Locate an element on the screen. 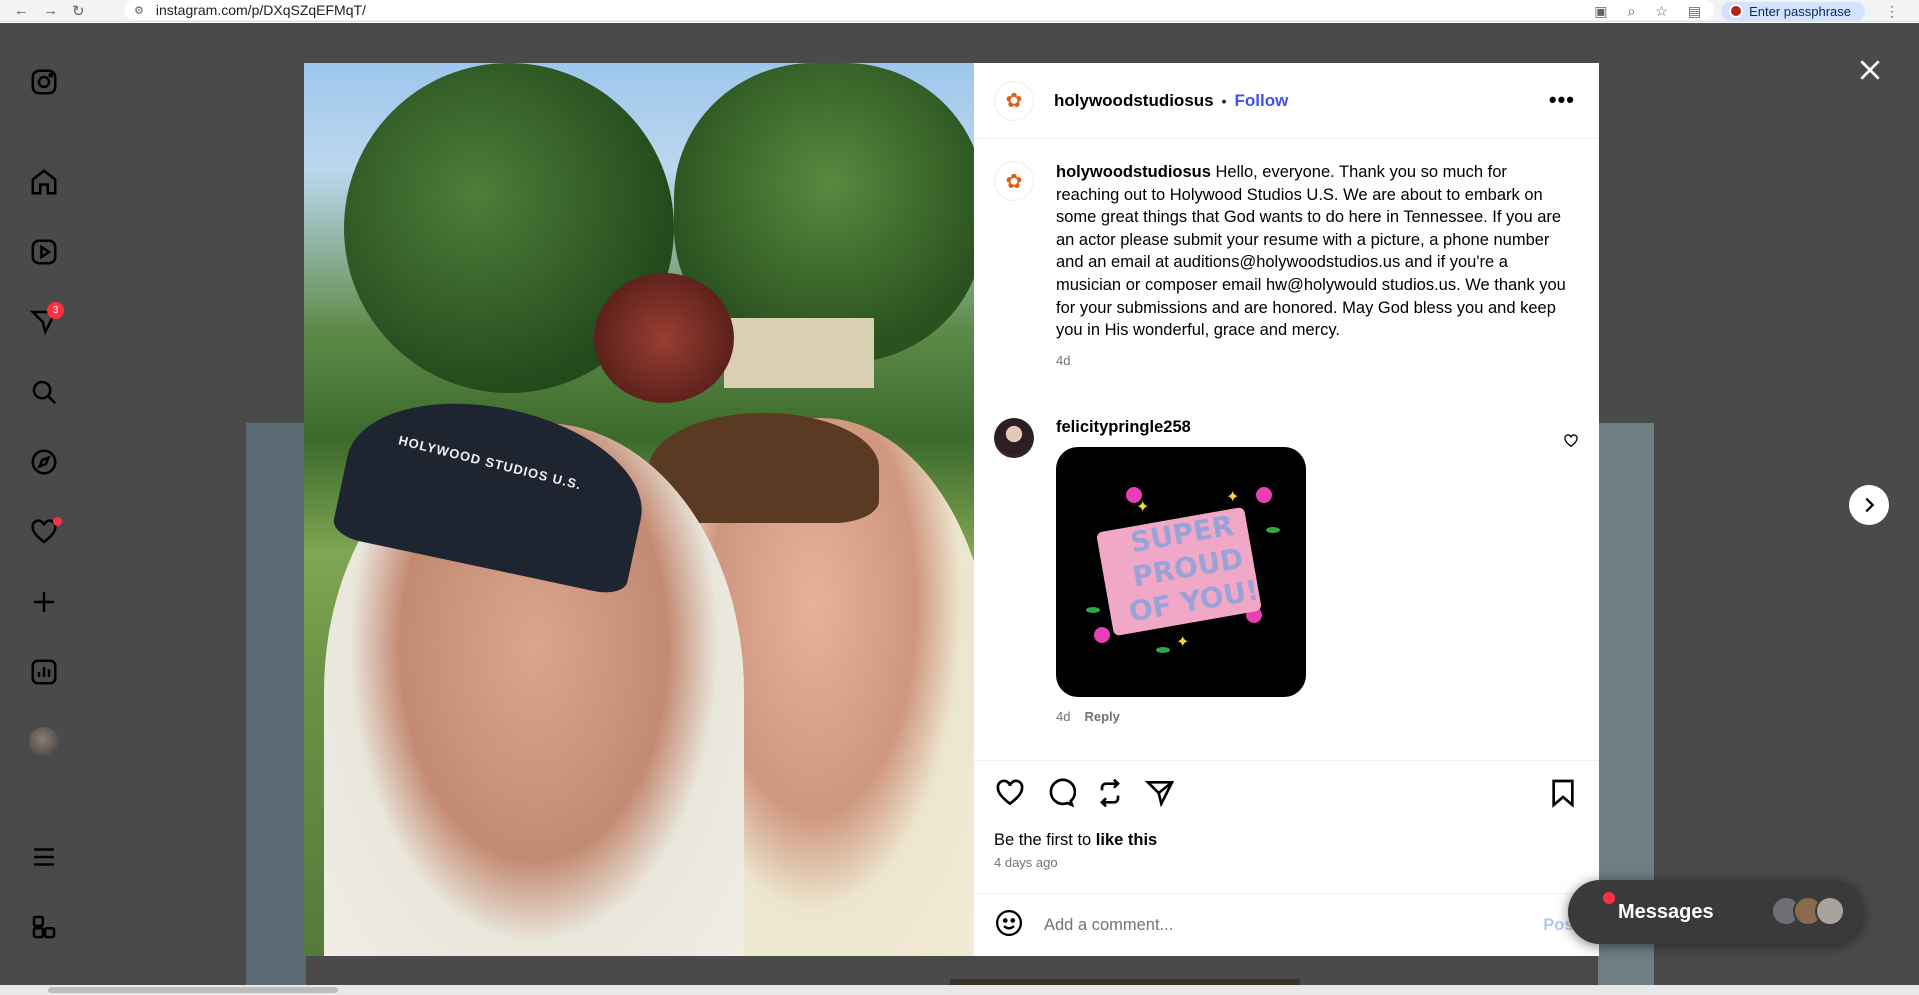  reload-icon: ↻ is located at coordinates (78, 11).